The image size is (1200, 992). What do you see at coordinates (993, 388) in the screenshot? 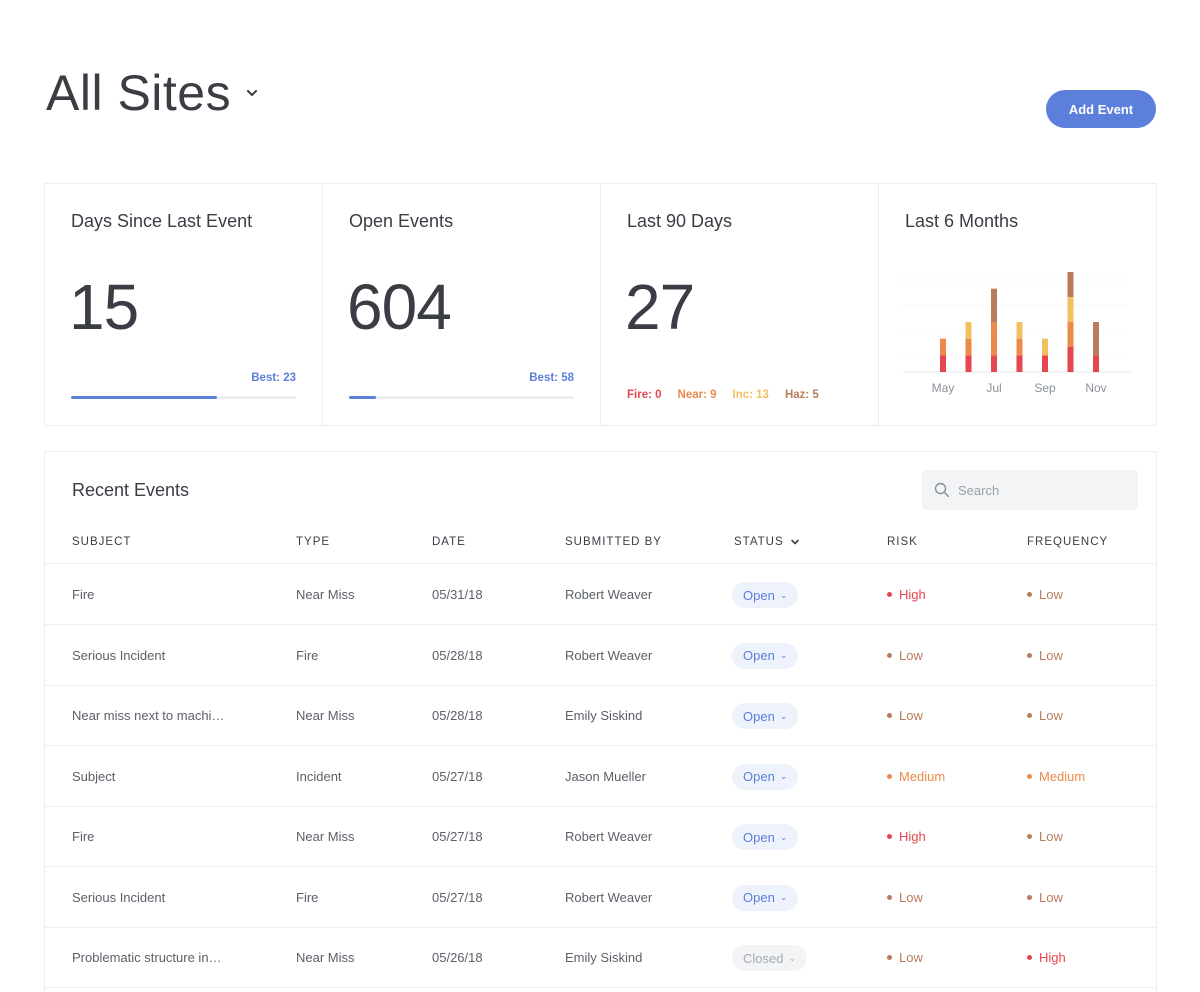
I see `x-tick-label: Jul` at bounding box center [993, 388].